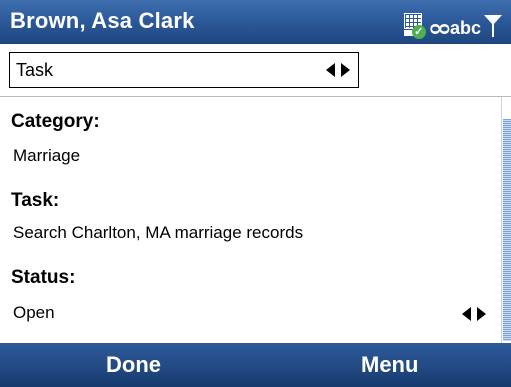  Describe the element at coordinates (35, 200) in the screenshot. I see `task-label: Task:` at that location.